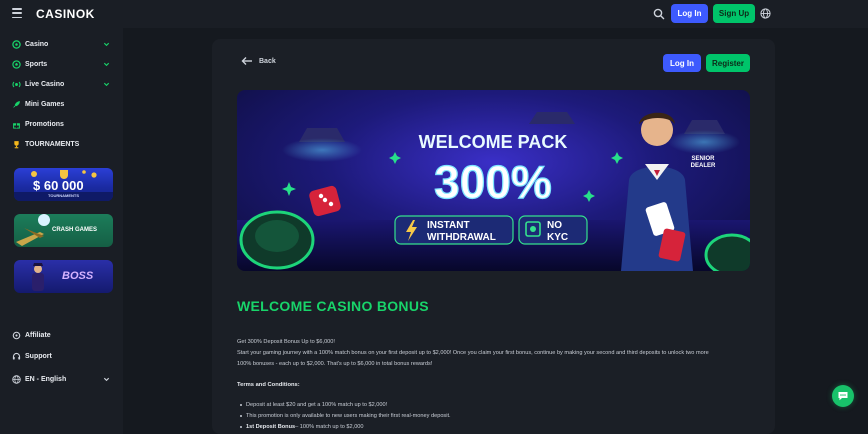 The height and width of the screenshot is (434, 868). I want to click on casino-chip-icon, so click(16, 44).